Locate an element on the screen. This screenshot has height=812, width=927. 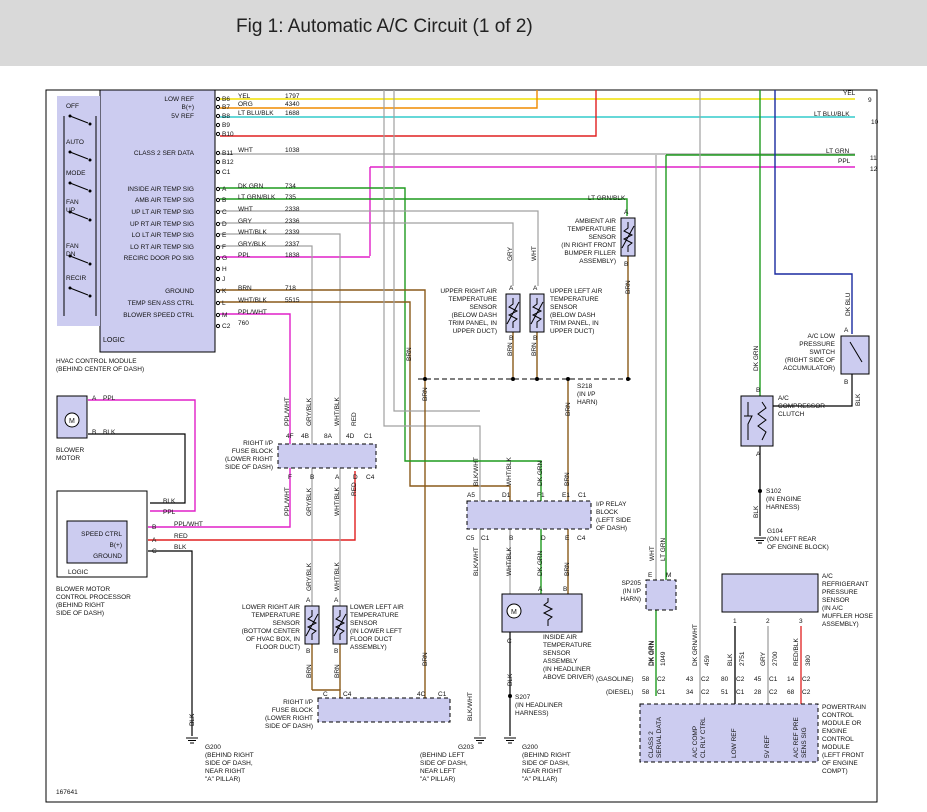
pcm-circ-col: 2751 is located at coordinates (742, 658).